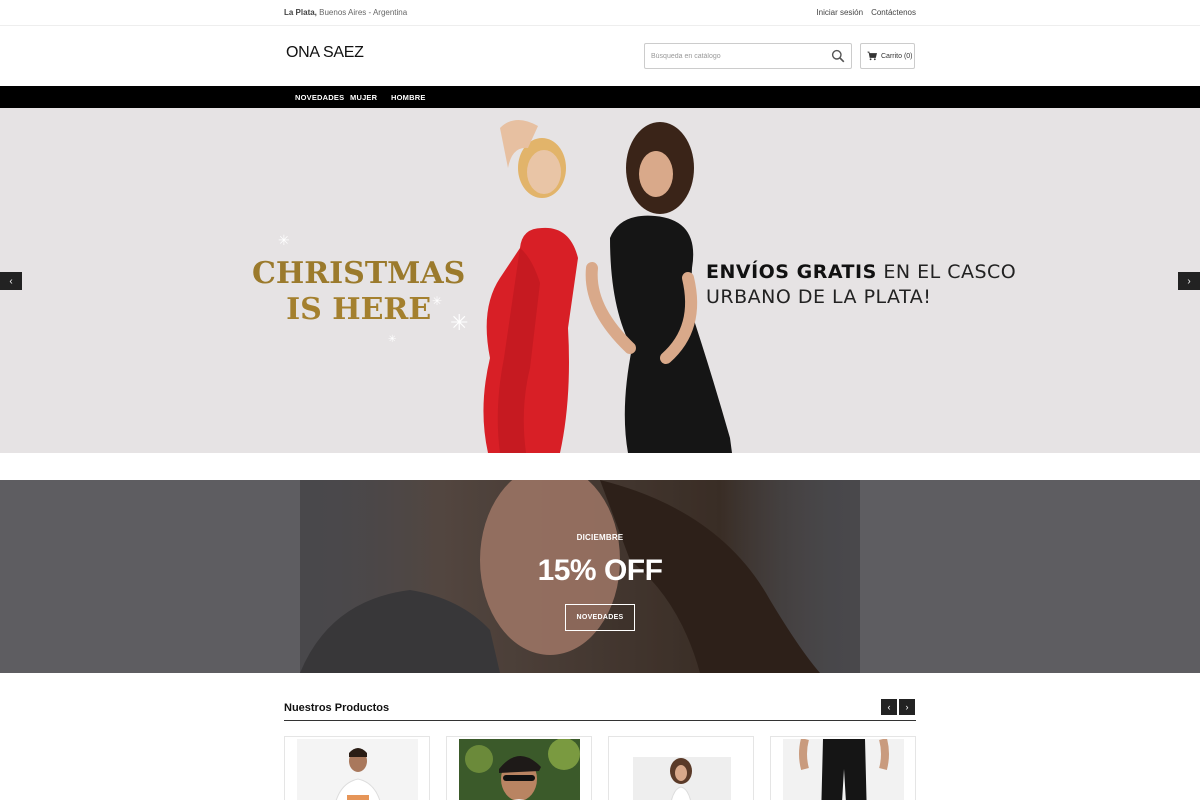 The height and width of the screenshot is (800, 1200). Describe the element at coordinates (337, 708) in the screenshot. I see `products-section-title: Nuestros Productos` at that location.